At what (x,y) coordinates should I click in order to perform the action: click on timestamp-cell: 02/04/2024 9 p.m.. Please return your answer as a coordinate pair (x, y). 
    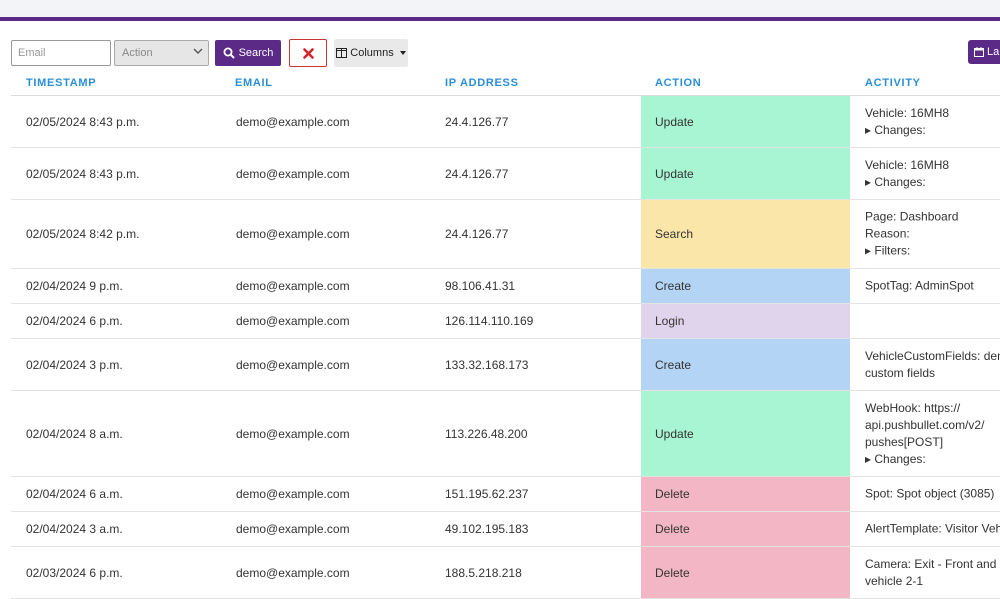
    Looking at the image, I should click on (74, 286).